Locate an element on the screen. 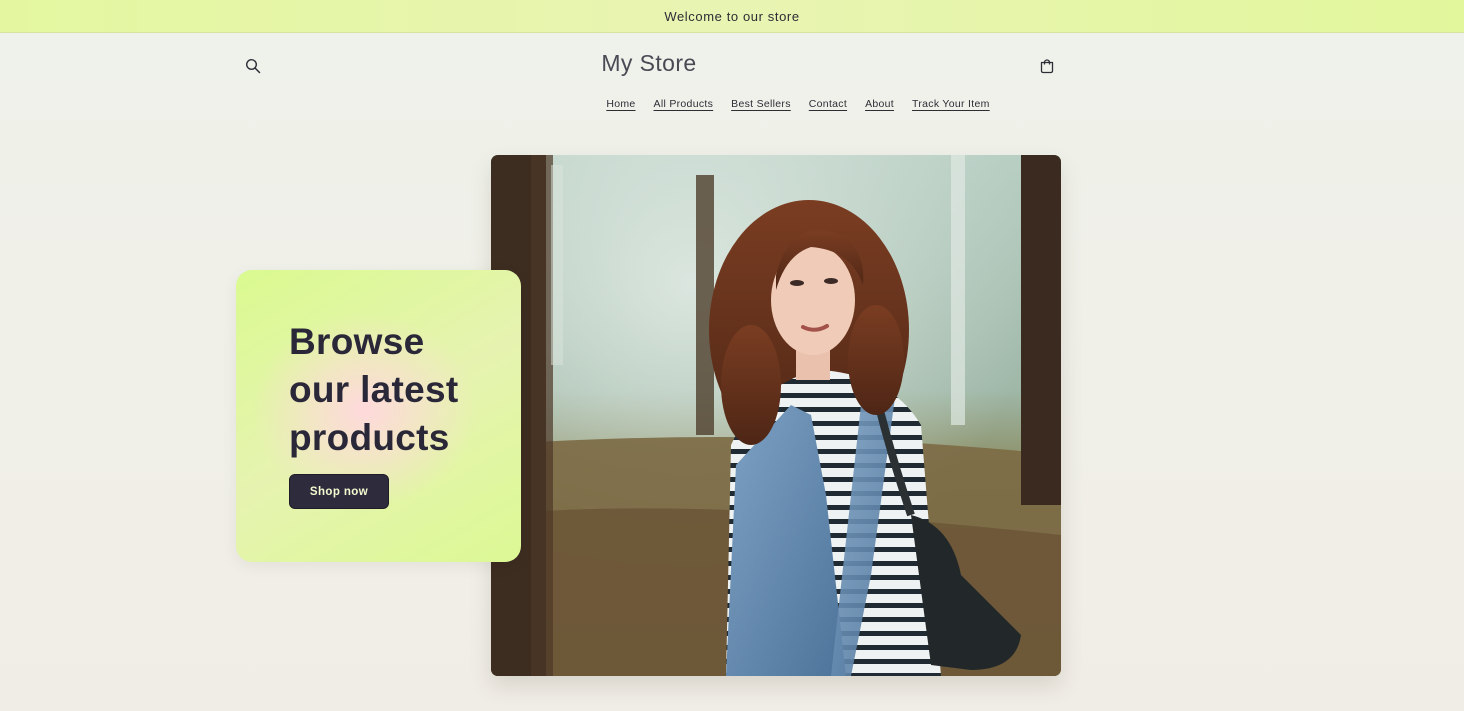  site-header: My Store is located at coordinates (649, 66).